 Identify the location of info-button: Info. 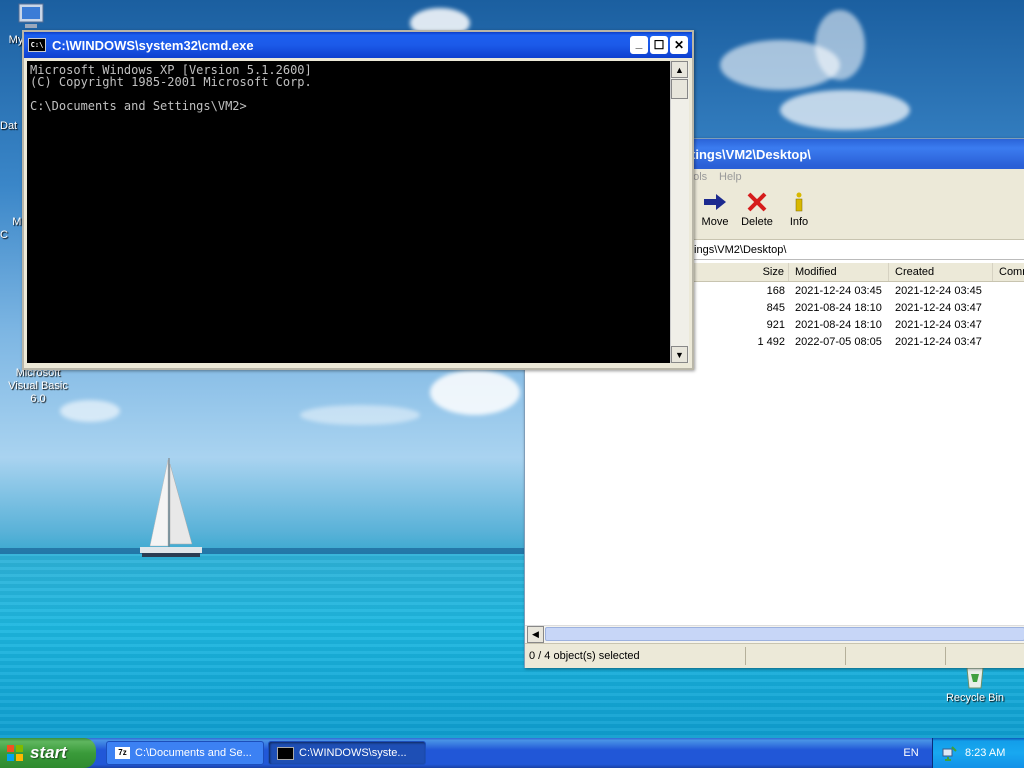
(799, 209).